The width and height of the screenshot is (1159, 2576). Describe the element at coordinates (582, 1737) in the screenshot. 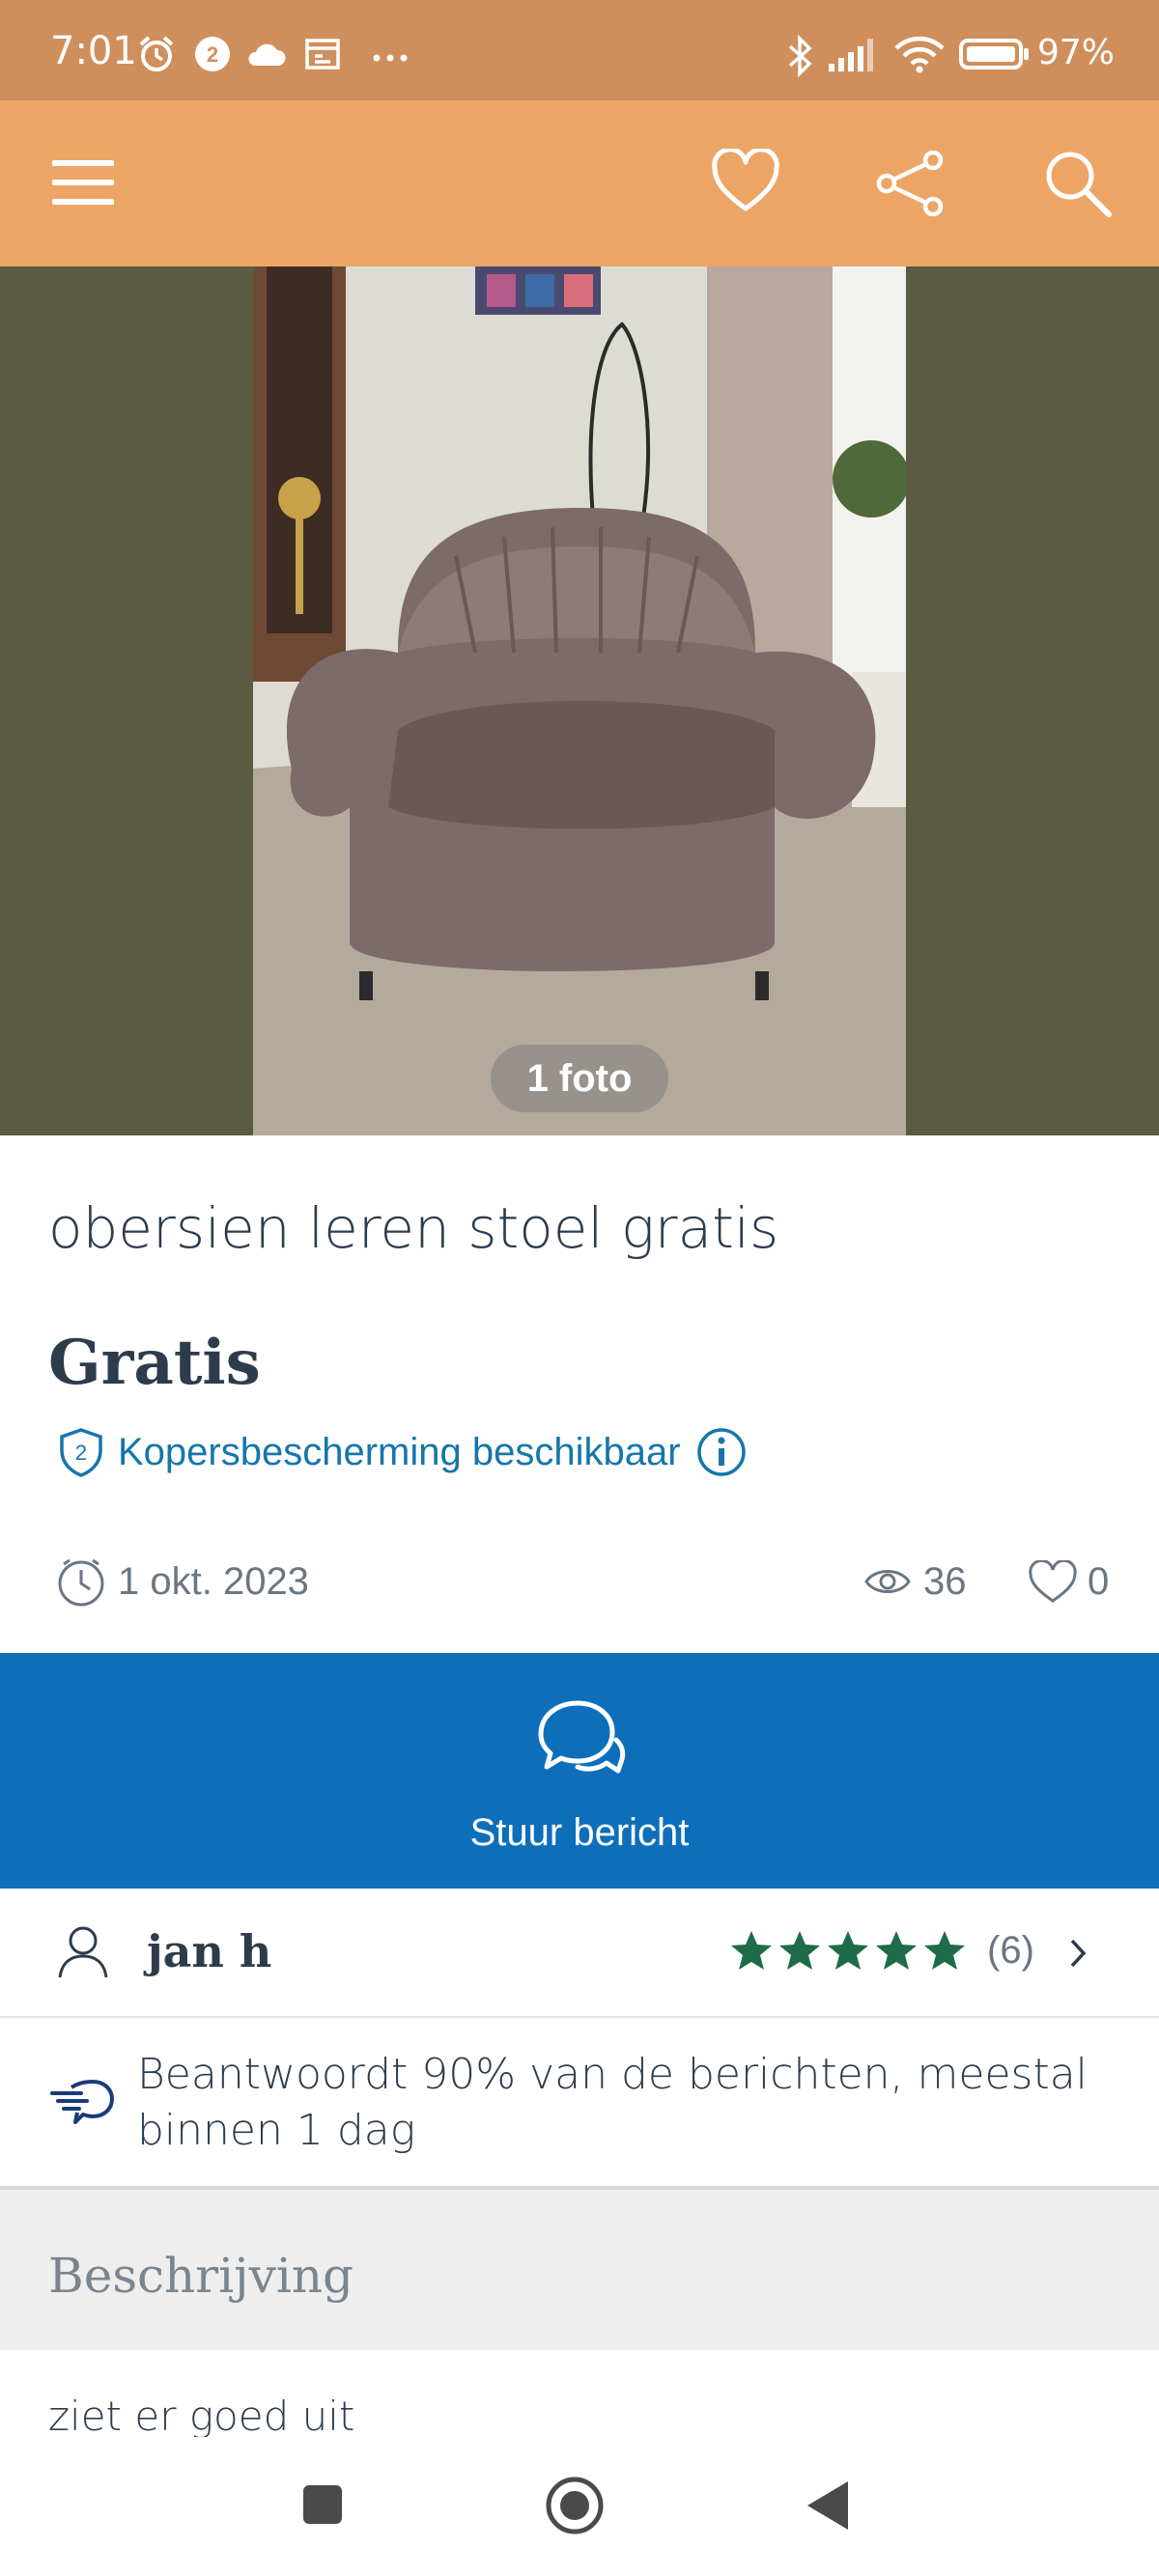

I see `chat-bubbles-icon` at that location.